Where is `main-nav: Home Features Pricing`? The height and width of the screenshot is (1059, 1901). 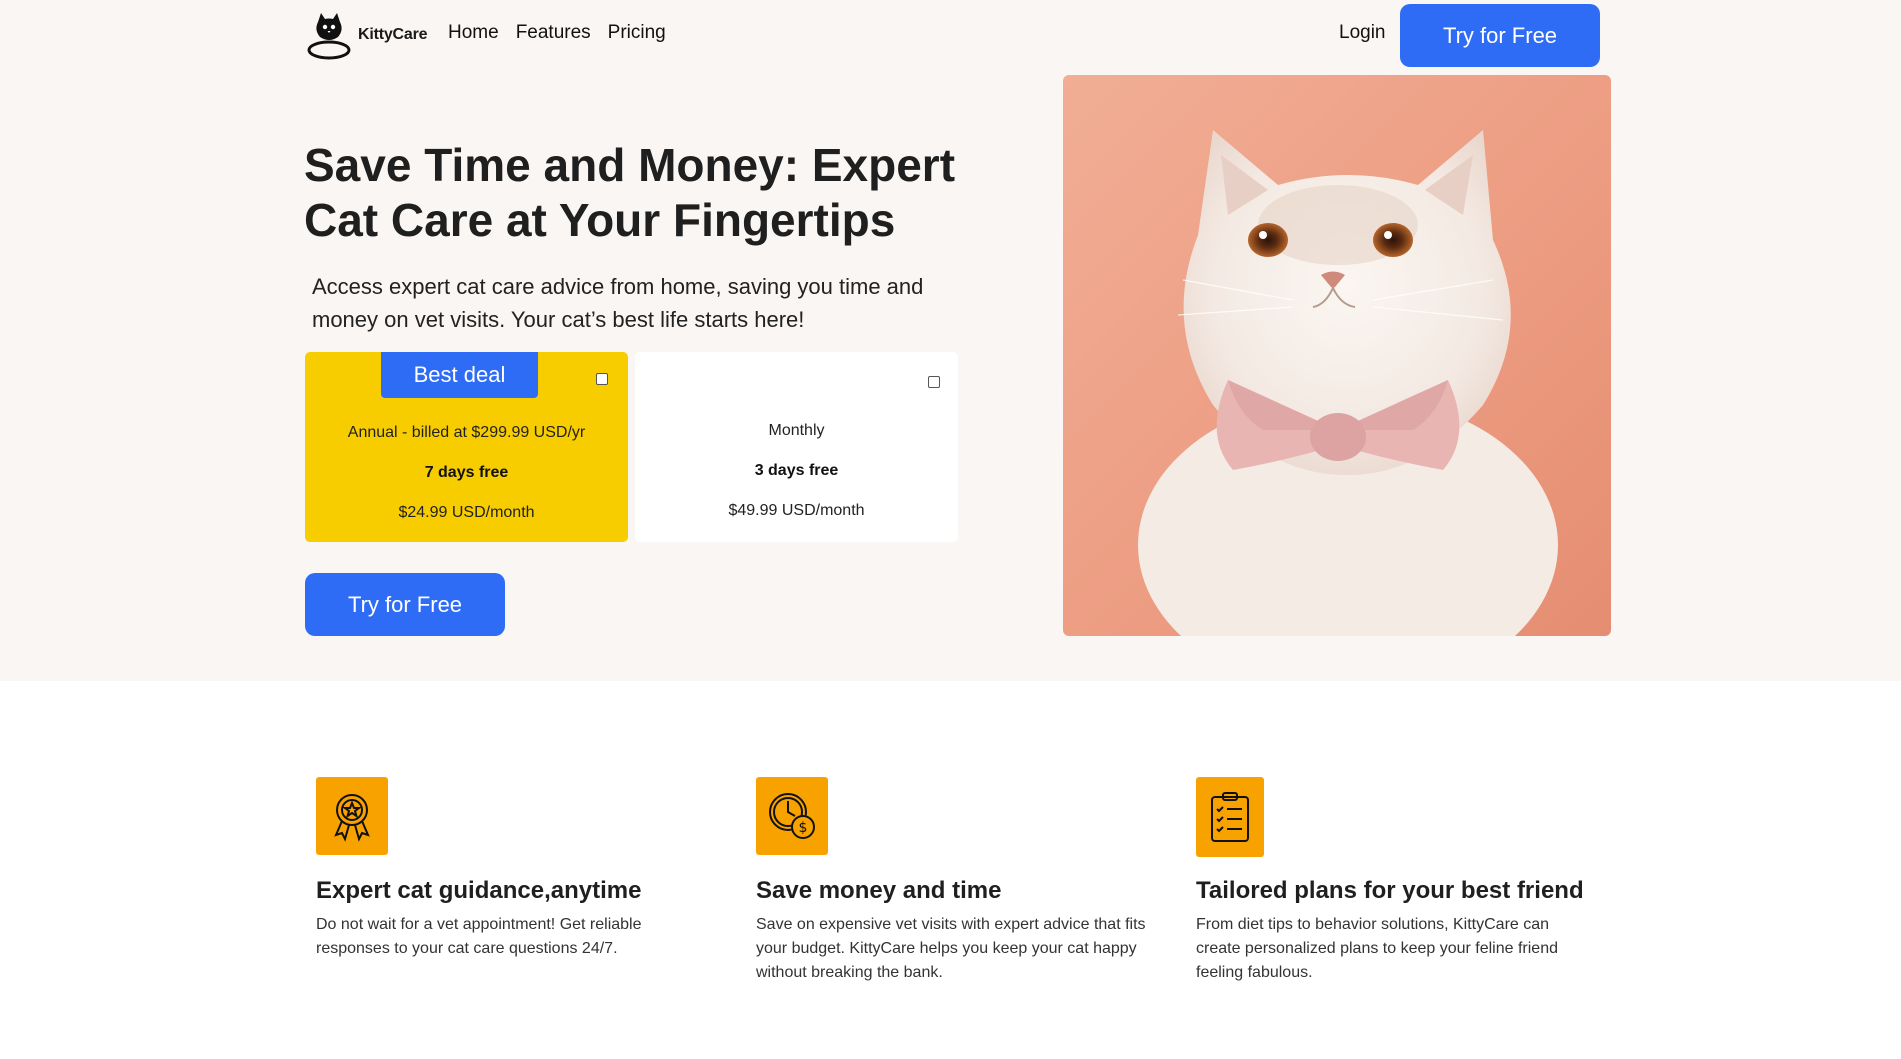 main-nav: Home Features Pricing is located at coordinates (557, 33).